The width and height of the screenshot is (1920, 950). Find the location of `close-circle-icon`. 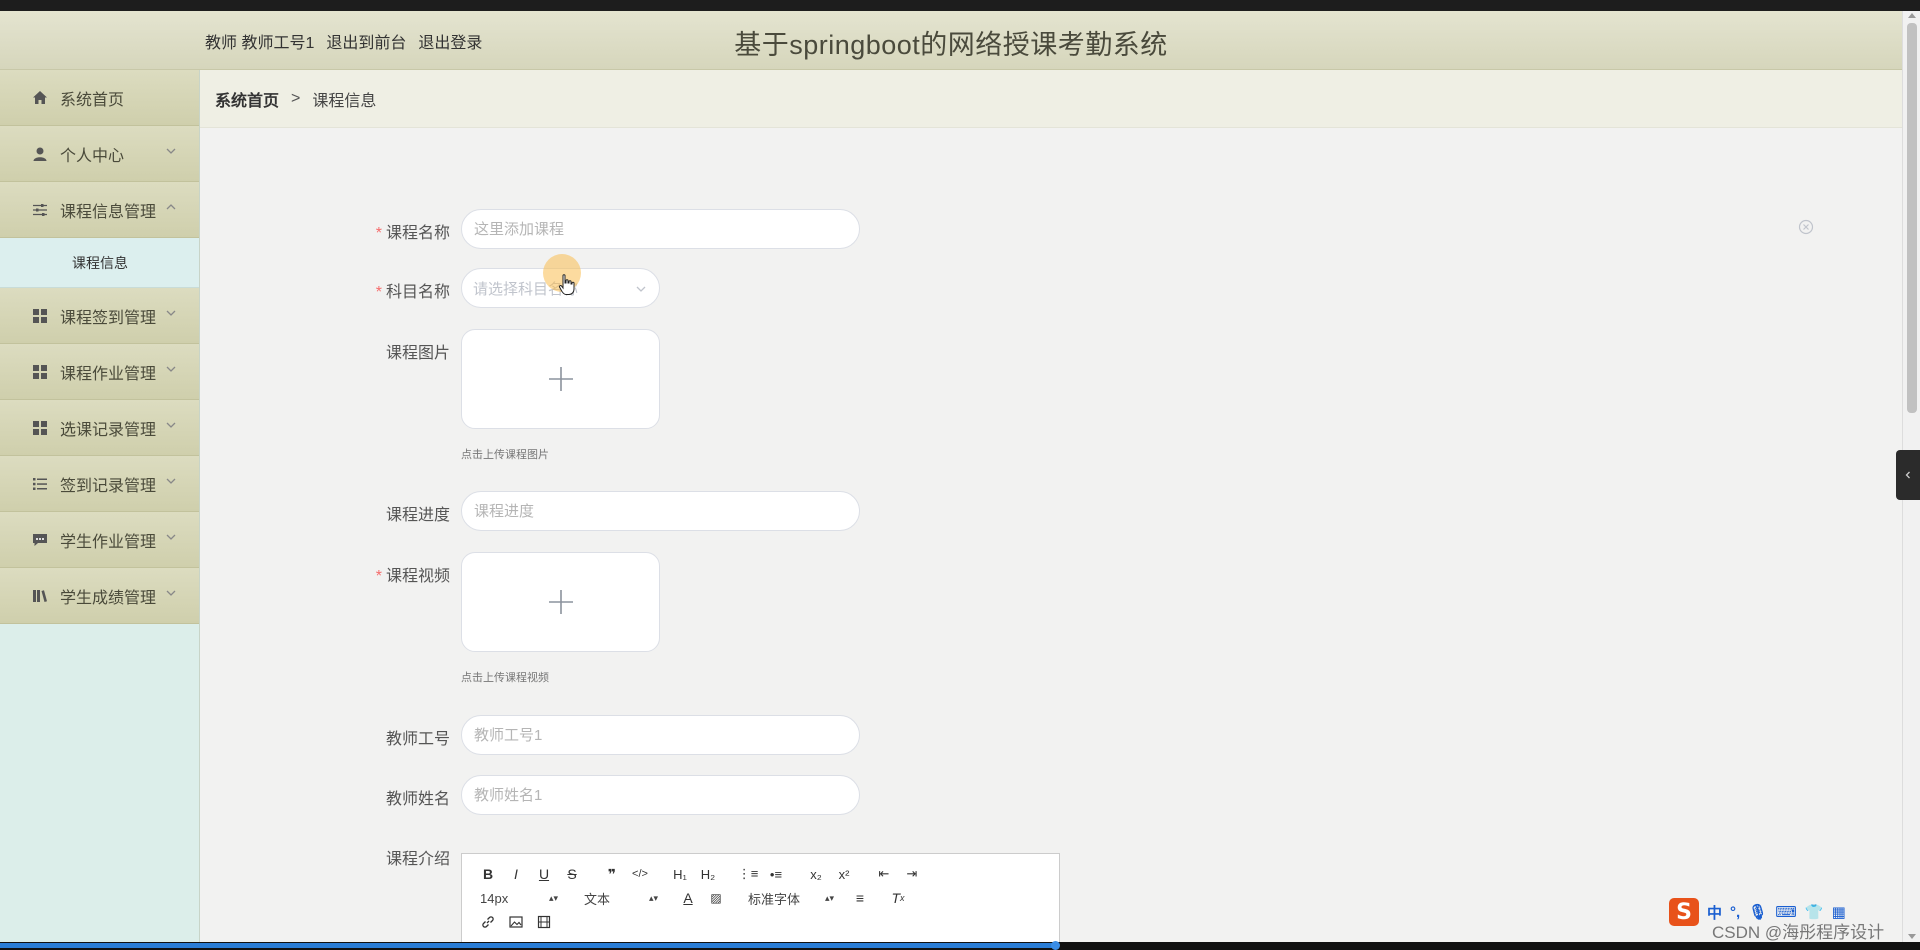

close-circle-icon is located at coordinates (1806, 227).